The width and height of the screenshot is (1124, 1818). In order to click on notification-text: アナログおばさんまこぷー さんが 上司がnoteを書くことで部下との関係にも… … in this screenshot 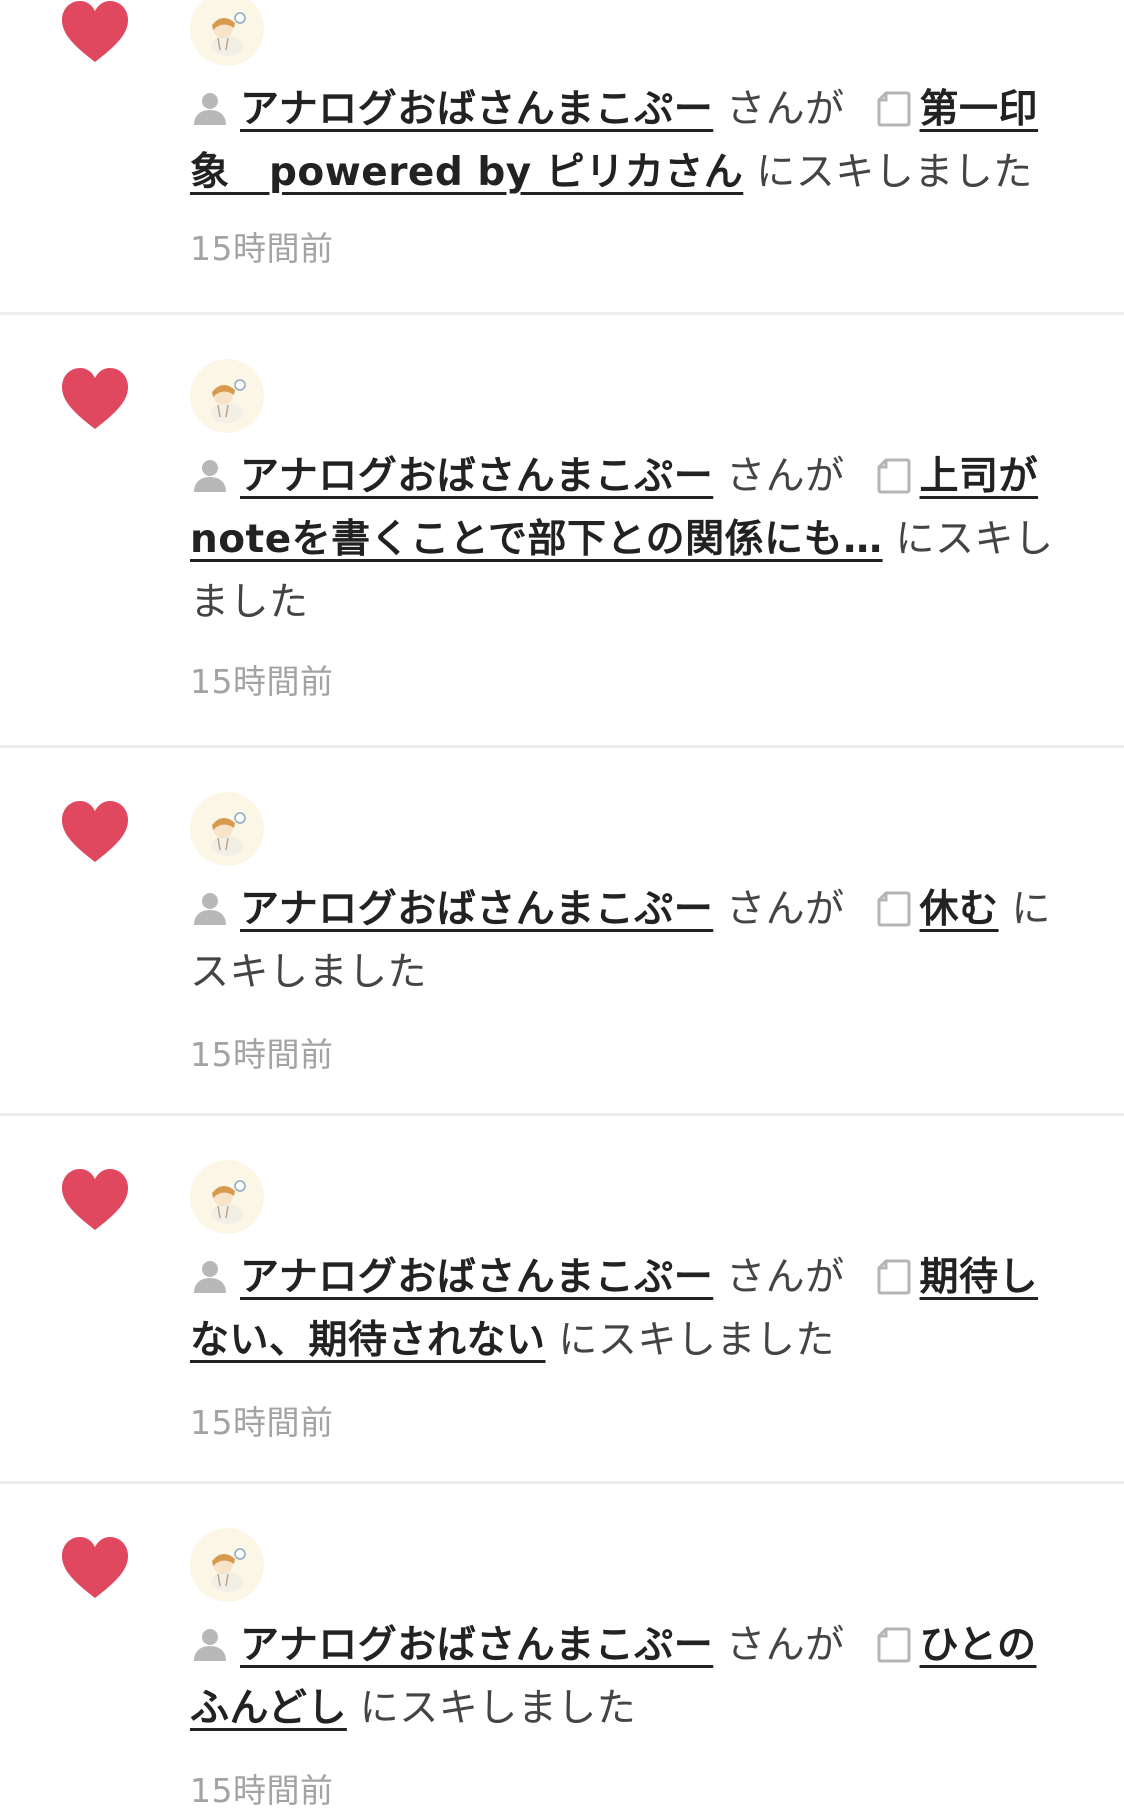, I will do `click(630, 539)`.